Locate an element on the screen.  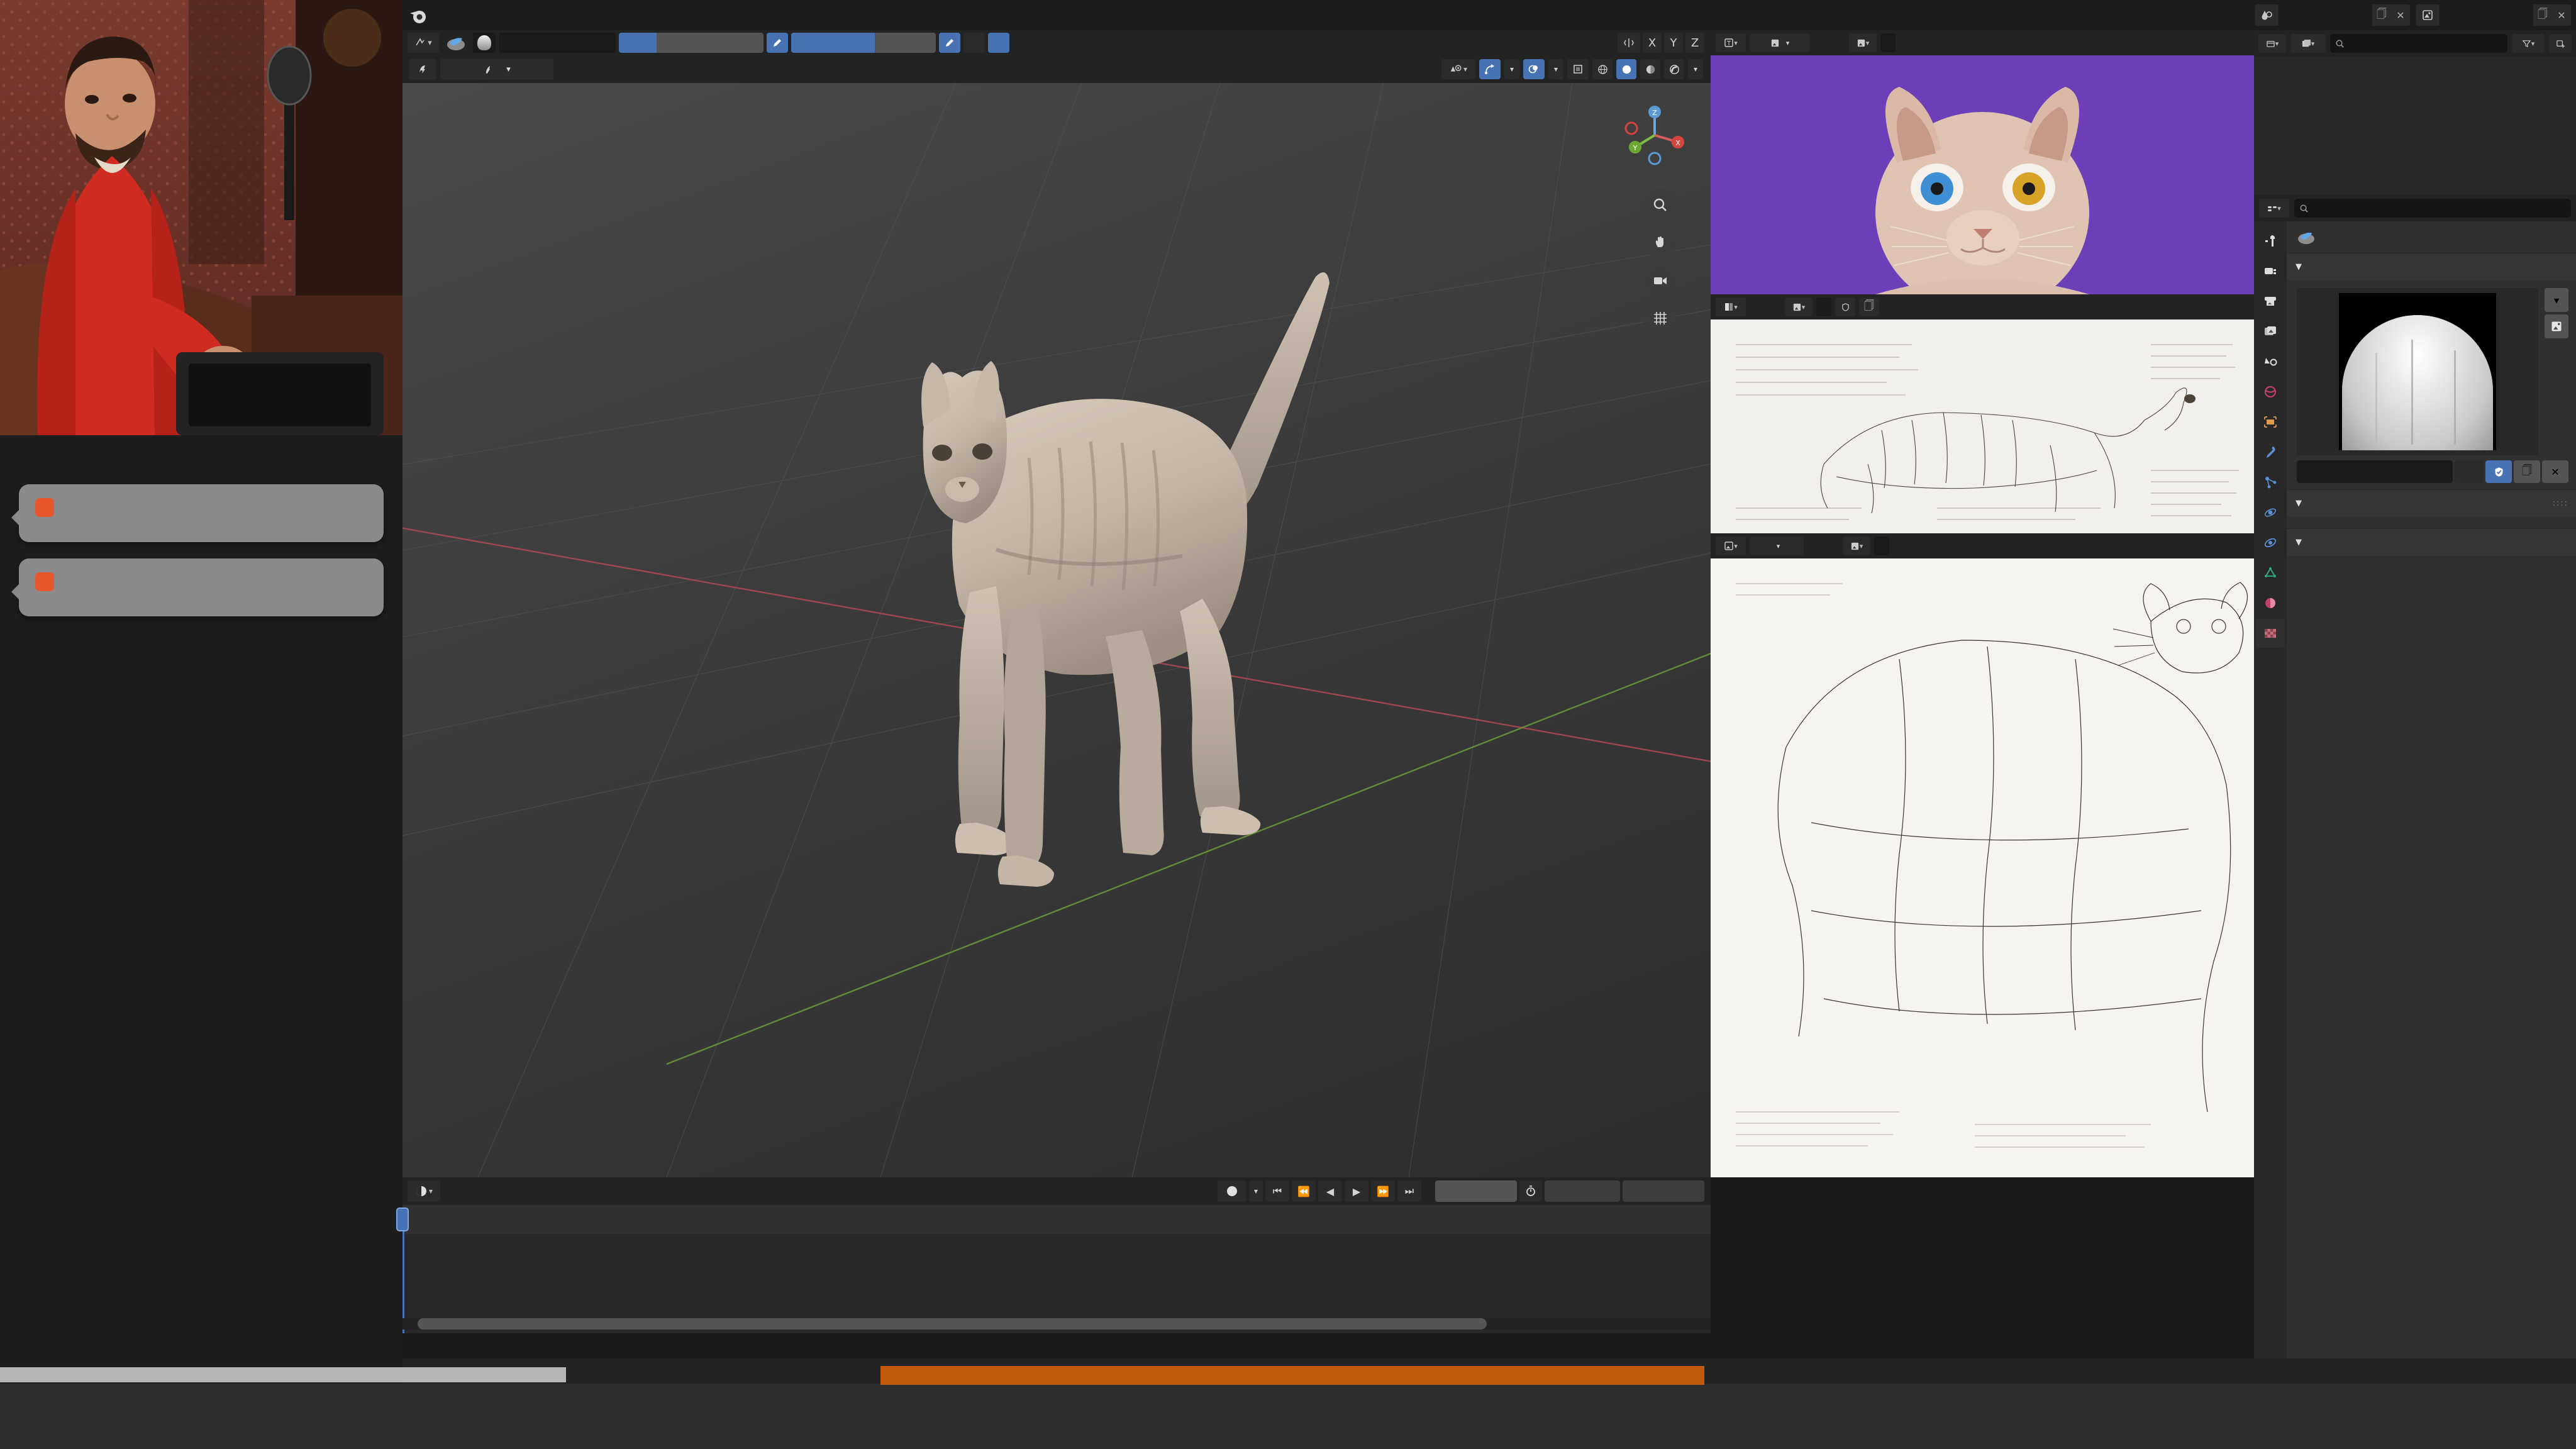
symmetry-x-toggle: X is located at coordinates (1652, 43).